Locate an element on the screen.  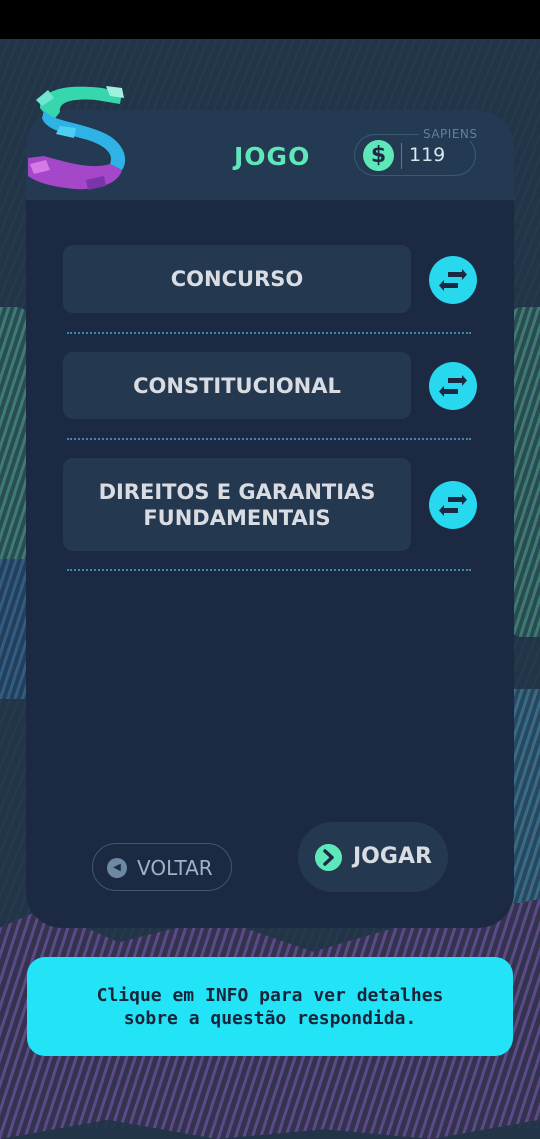
page-title: JOGO is located at coordinates (272, 156).